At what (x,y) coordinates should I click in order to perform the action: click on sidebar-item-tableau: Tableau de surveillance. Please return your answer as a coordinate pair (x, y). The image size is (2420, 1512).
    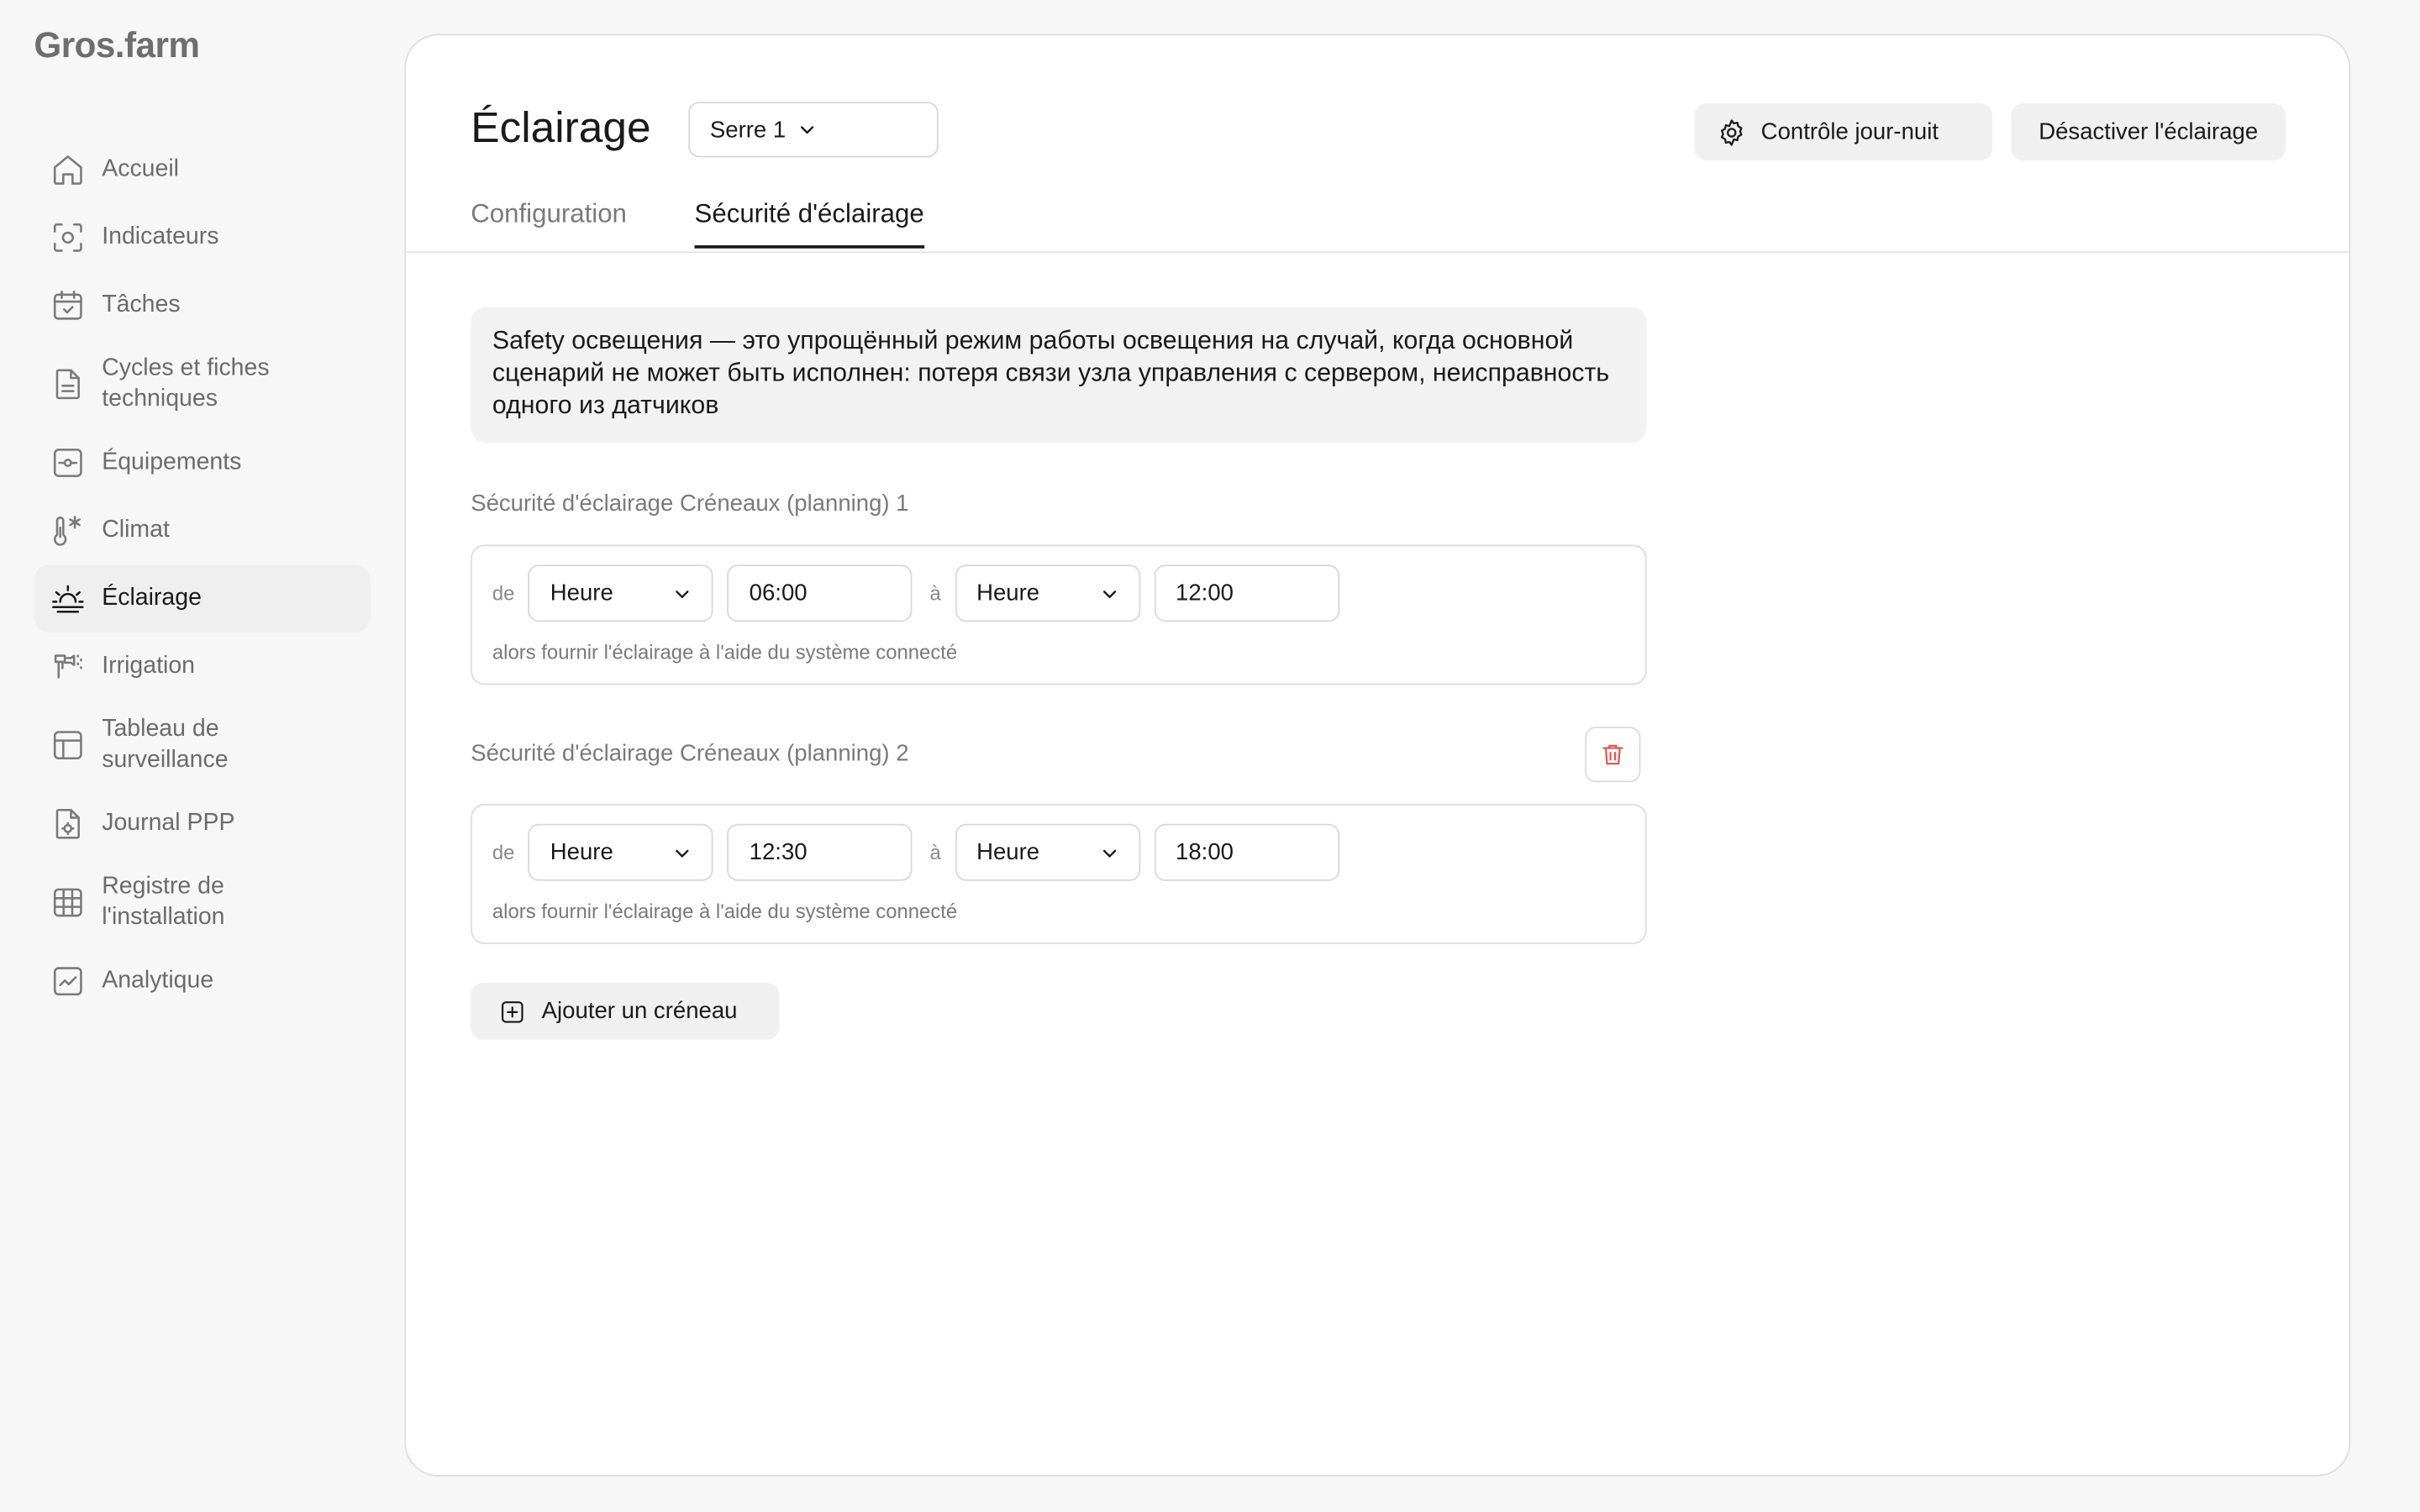
    Looking at the image, I should click on (202, 745).